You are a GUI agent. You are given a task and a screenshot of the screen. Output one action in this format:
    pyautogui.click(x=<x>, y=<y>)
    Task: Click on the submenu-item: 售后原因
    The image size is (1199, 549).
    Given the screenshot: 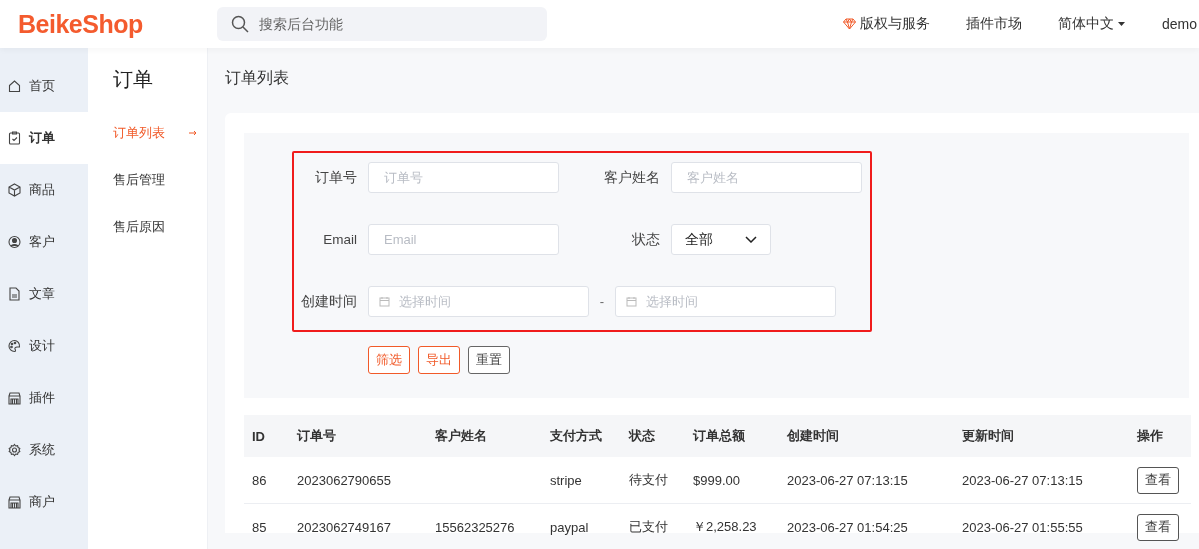 What is the action you would take?
    pyautogui.click(x=160, y=226)
    